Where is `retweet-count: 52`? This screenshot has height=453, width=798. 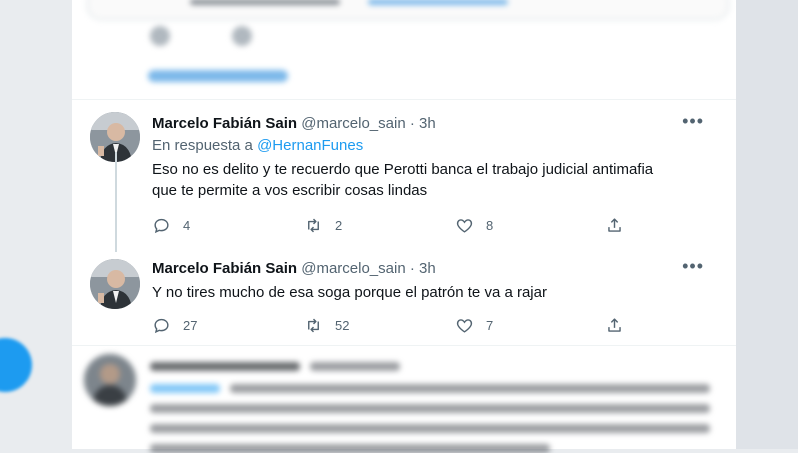
retweet-count: 52 is located at coordinates (342, 325).